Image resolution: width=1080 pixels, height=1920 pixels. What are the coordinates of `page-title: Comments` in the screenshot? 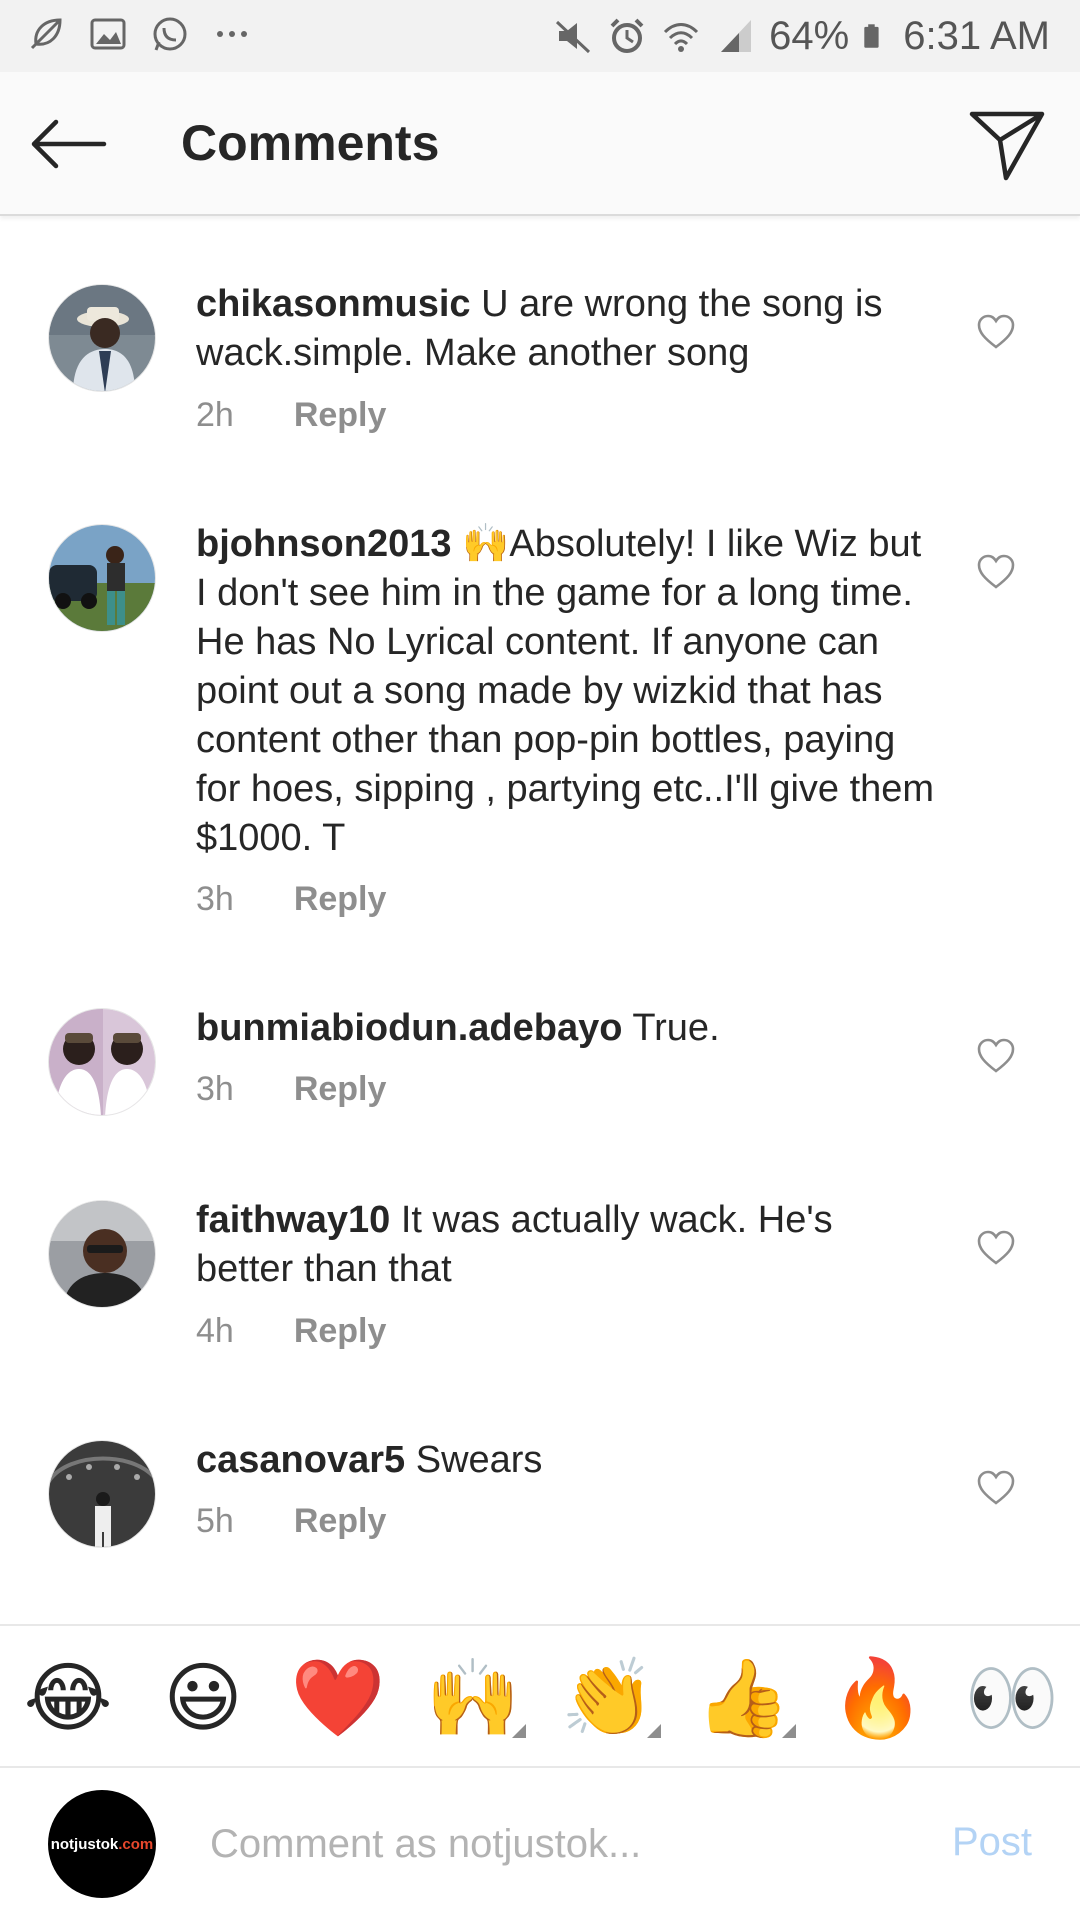 It's located at (310, 143).